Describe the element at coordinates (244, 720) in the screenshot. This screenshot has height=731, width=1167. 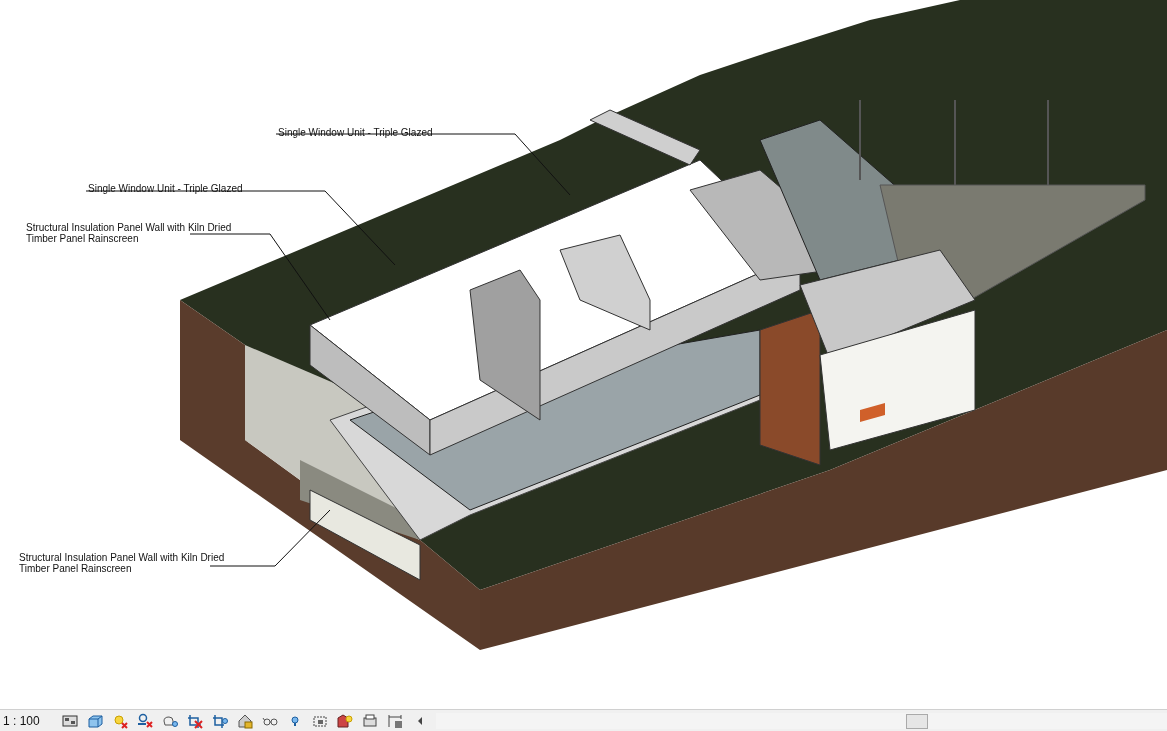
I see `house-lock-icon` at that location.